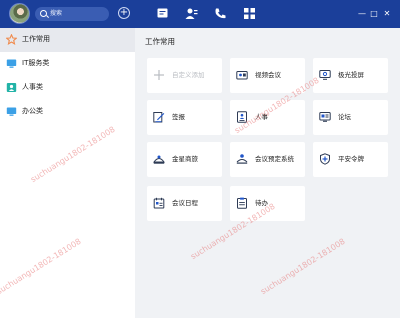 The width and height of the screenshot is (400, 318). What do you see at coordinates (261, 117) in the screenshot?
I see `card-label: 人事` at bounding box center [261, 117].